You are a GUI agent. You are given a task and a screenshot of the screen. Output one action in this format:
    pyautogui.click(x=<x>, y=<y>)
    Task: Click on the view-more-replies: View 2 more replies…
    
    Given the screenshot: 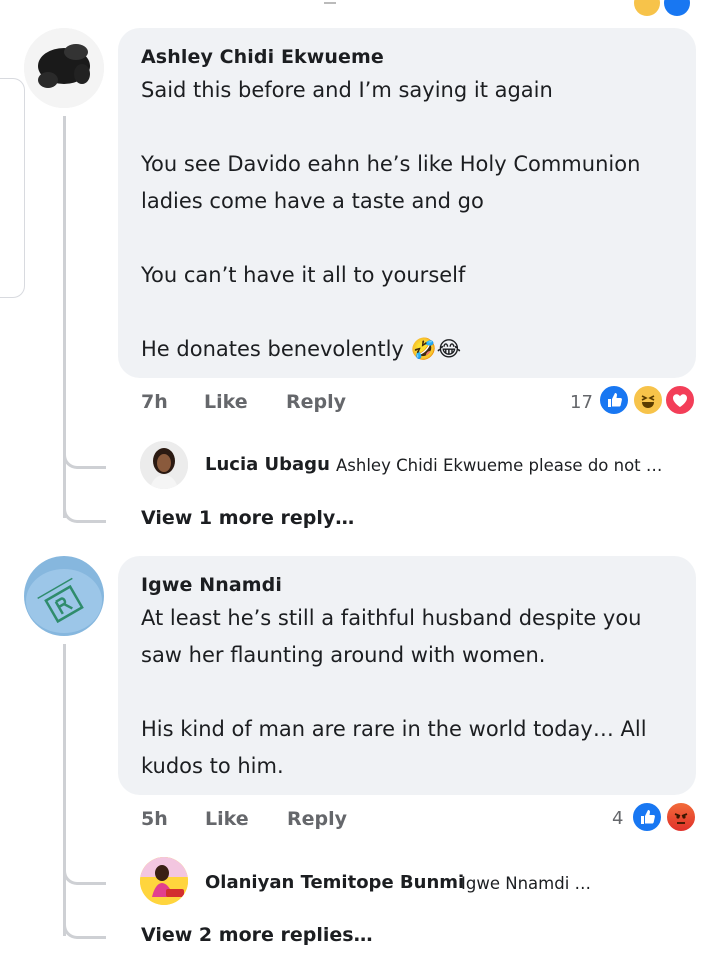 What is the action you would take?
    pyautogui.click(x=257, y=935)
    